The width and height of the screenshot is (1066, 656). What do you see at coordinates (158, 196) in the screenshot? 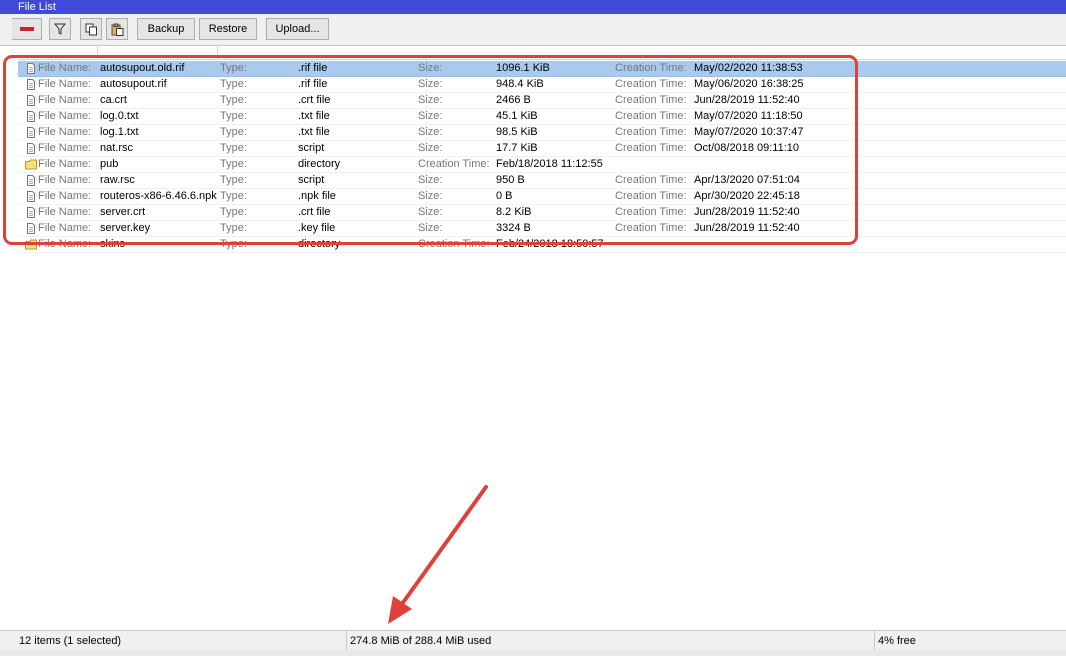
I see `file-name: routeros-x86-6.46.6.npk` at bounding box center [158, 196].